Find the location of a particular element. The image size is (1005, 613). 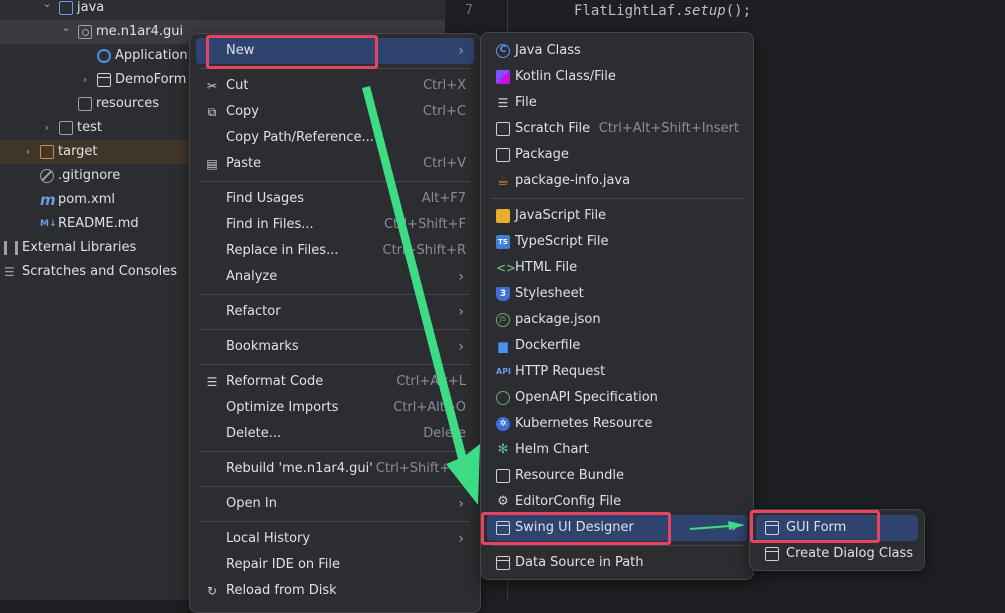

menu-item-kubernetes-resource: ✲ Kubernetes Resource is located at coordinates (617, 424).